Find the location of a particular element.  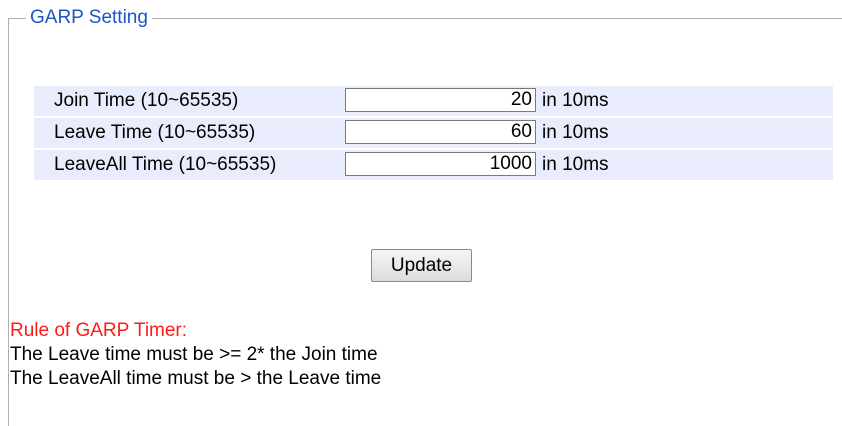

leaveall-time-unit: in 10ms is located at coordinates (575, 164).